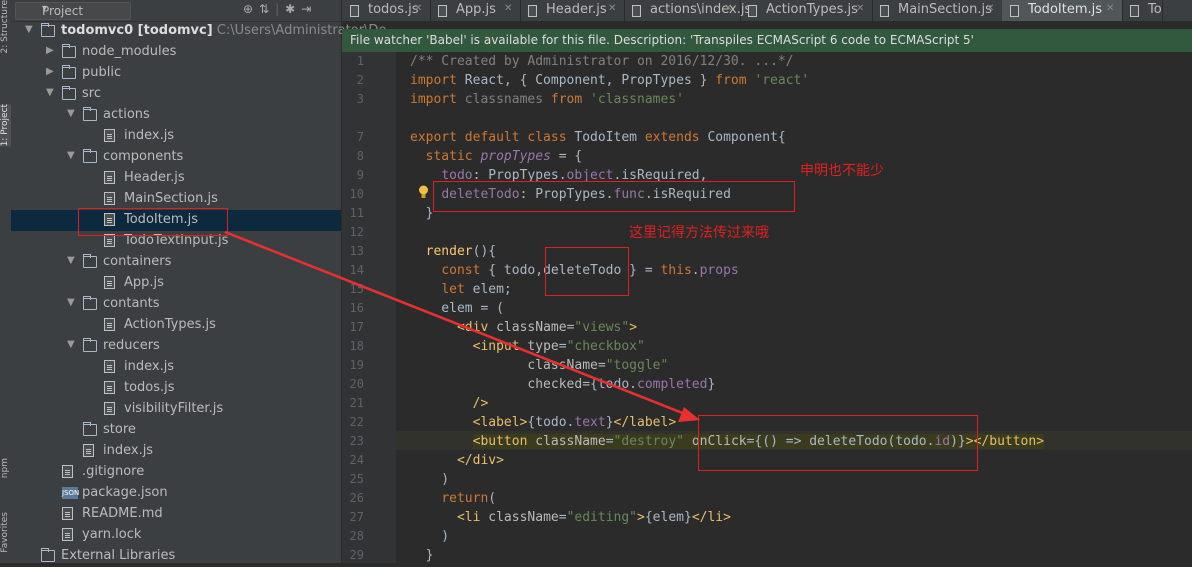  Describe the element at coordinates (614, 196) in the screenshot. I see `annotation-box-deletetodo-proptype` at that location.